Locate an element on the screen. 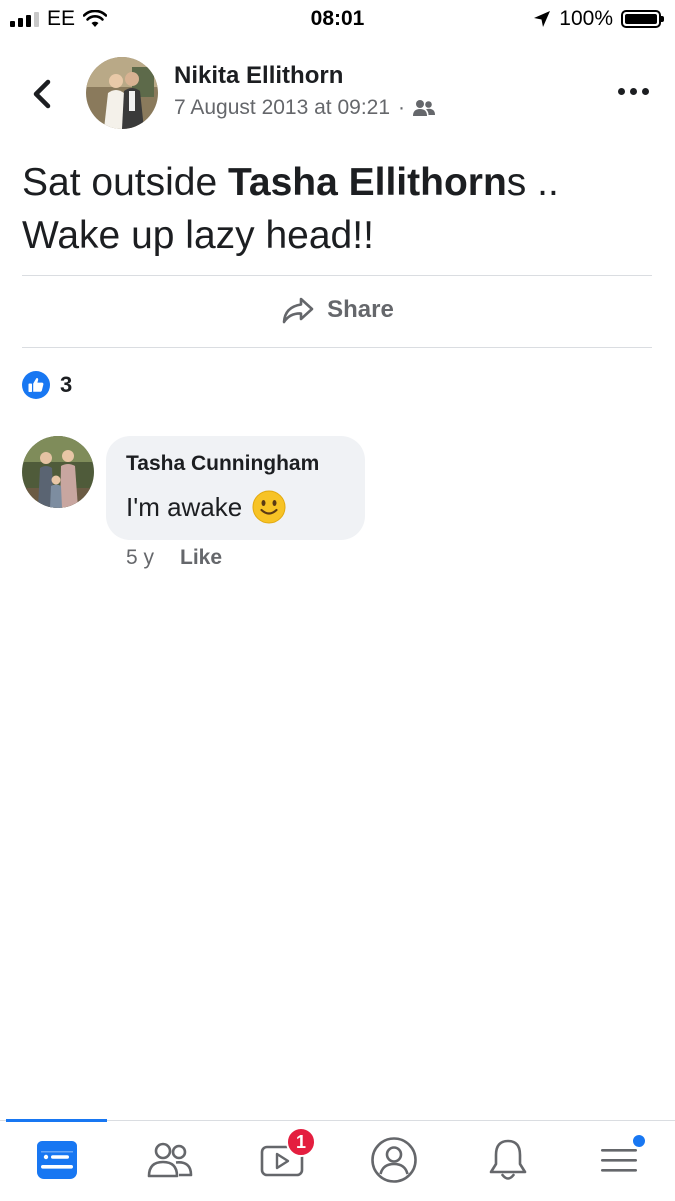 The image size is (675, 1201). avatar-photo is located at coordinates (122, 93).